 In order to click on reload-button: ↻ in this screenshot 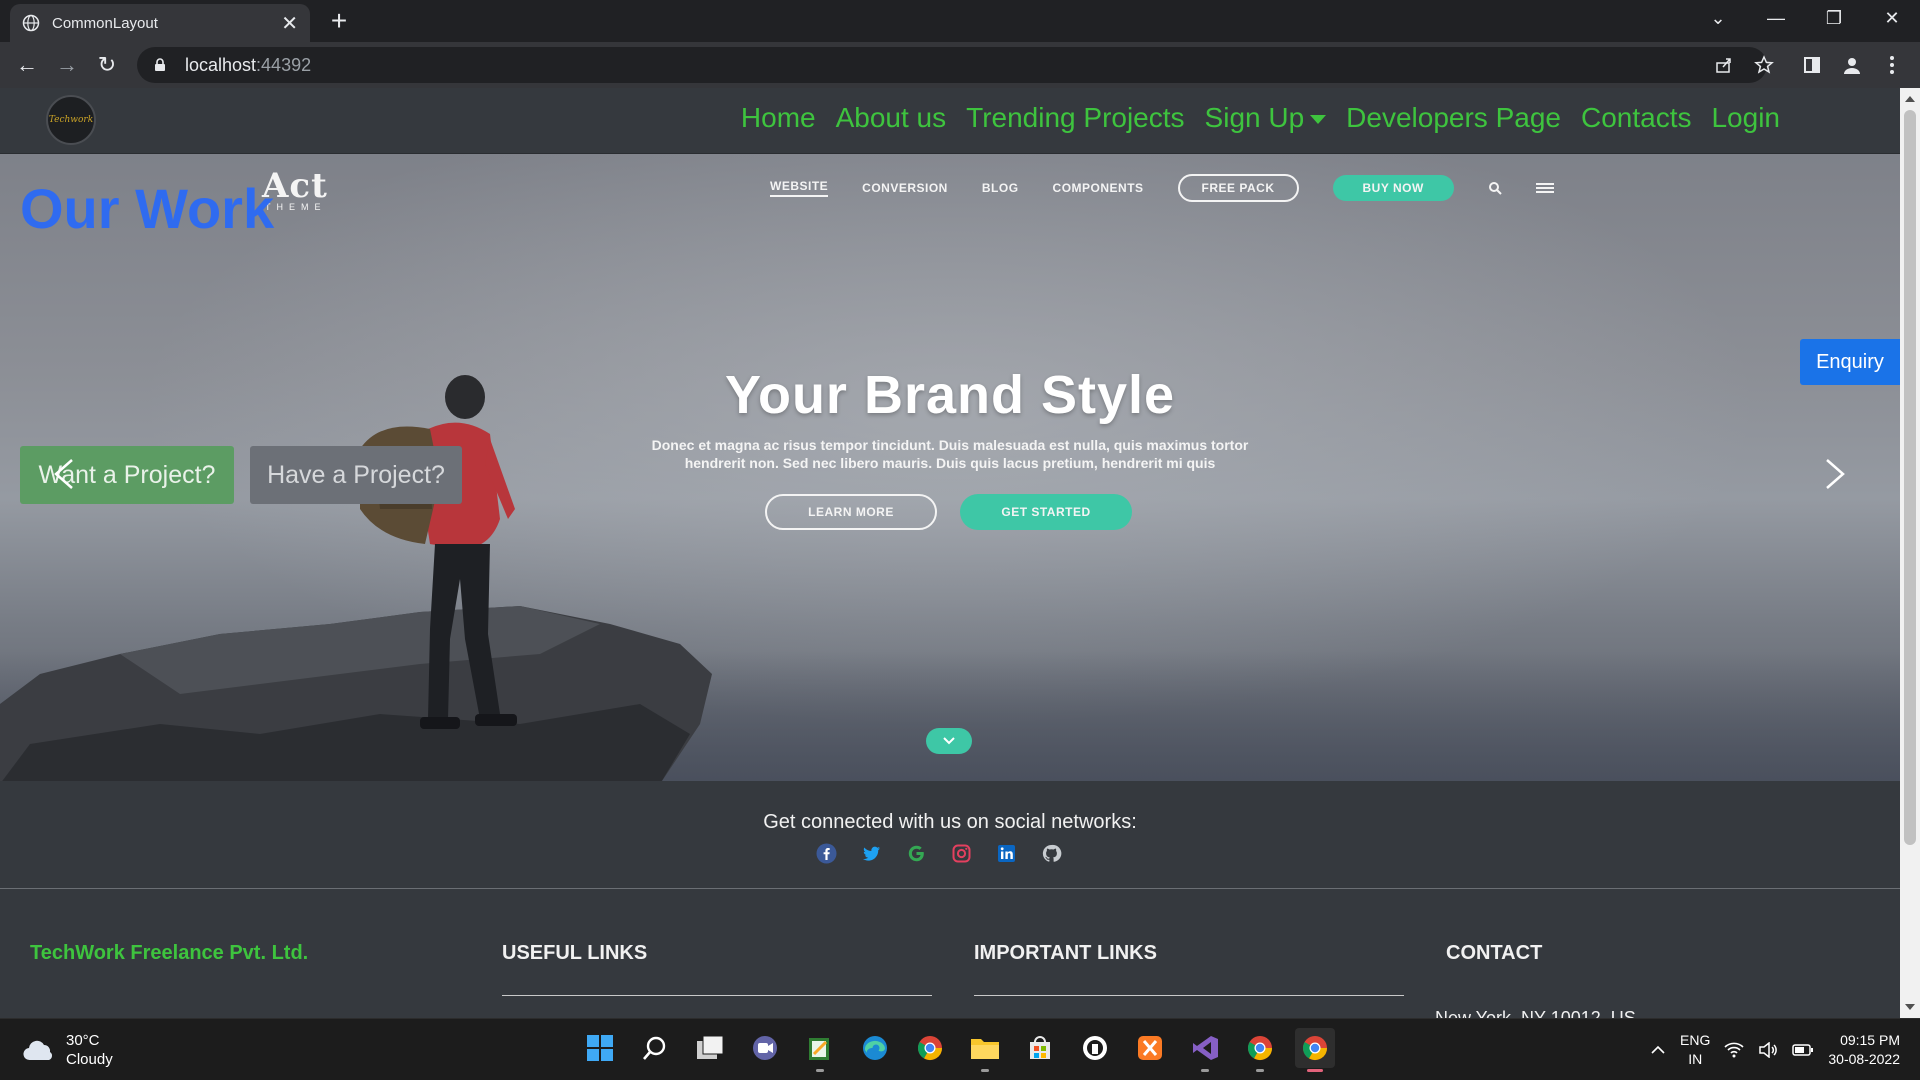, I will do `click(107, 65)`.